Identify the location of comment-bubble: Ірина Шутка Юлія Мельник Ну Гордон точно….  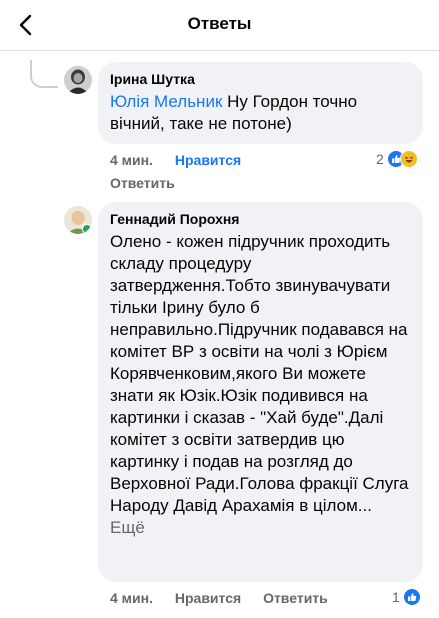
(260, 103).